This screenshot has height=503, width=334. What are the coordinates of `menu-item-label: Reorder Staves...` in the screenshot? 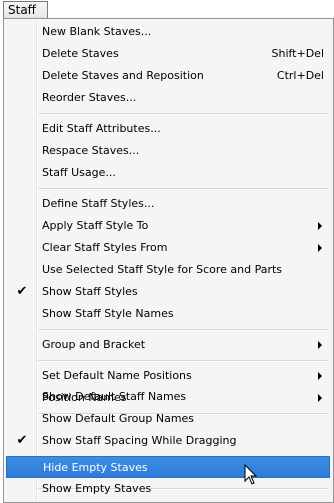 It's located at (89, 97).